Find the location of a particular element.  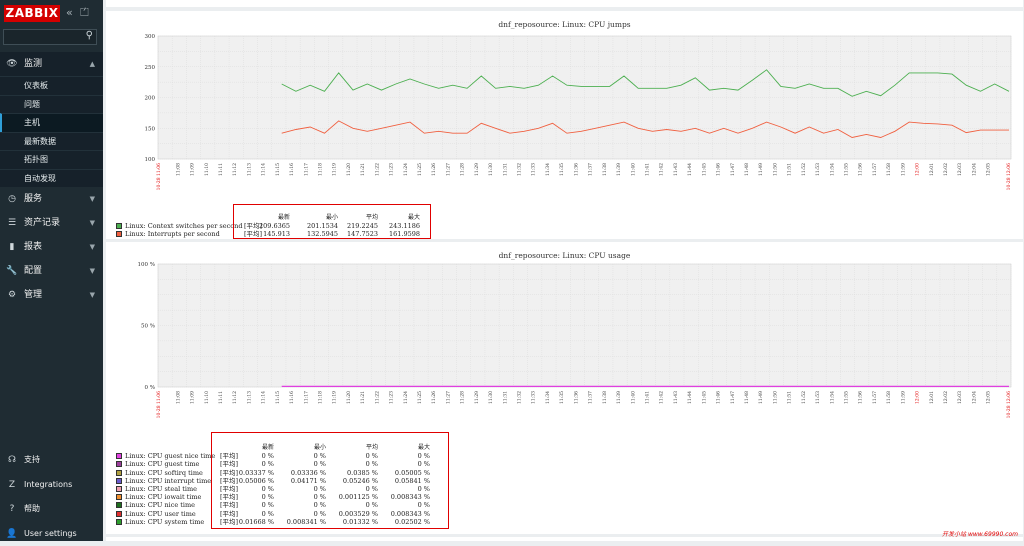

legend-series-name: Linux: Context switches per second is located at coordinates (184, 226).